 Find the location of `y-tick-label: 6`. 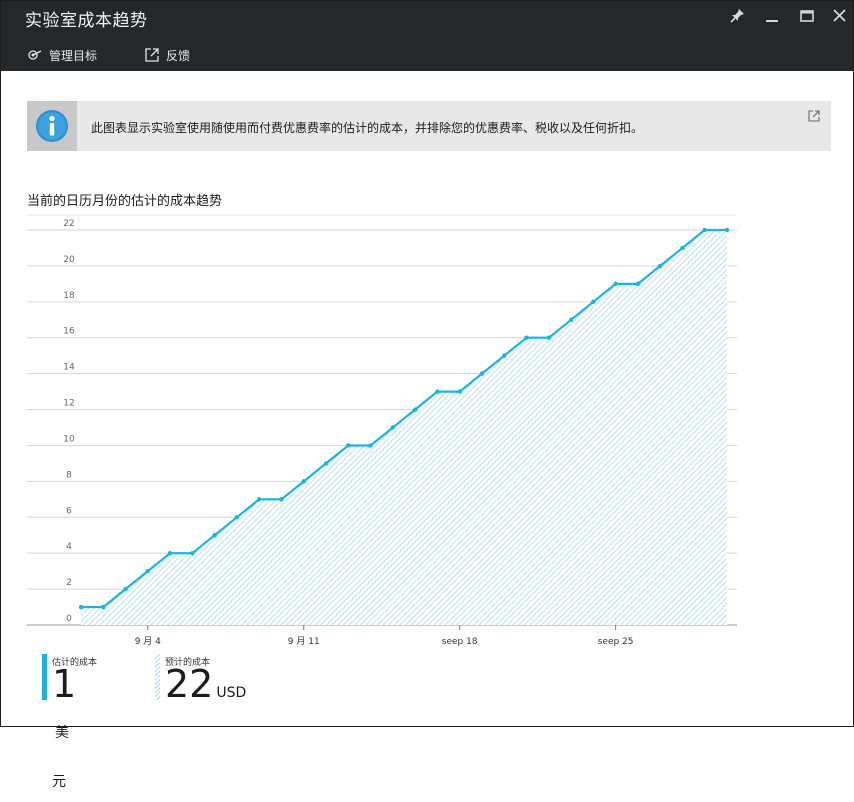

y-tick-label: 6 is located at coordinates (69, 511).